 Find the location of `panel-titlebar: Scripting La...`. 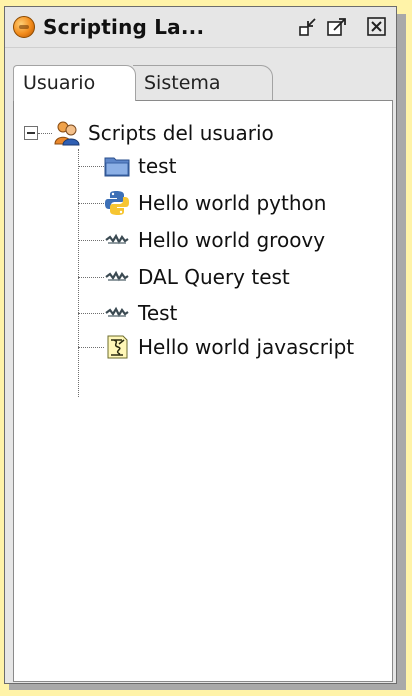

panel-titlebar: Scripting La... is located at coordinates (200, 27).